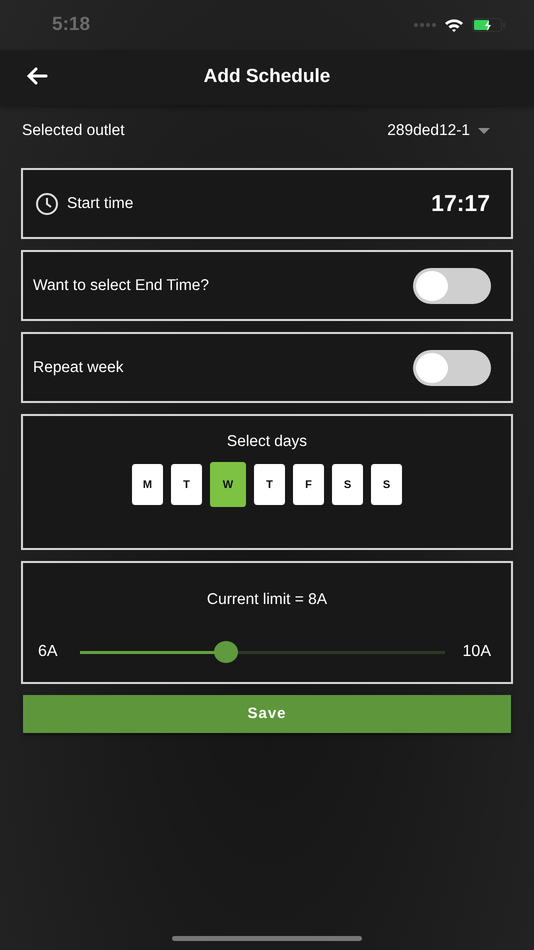 This screenshot has width=534, height=950. Describe the element at coordinates (425, 25) in the screenshot. I see `signal-icon` at that location.